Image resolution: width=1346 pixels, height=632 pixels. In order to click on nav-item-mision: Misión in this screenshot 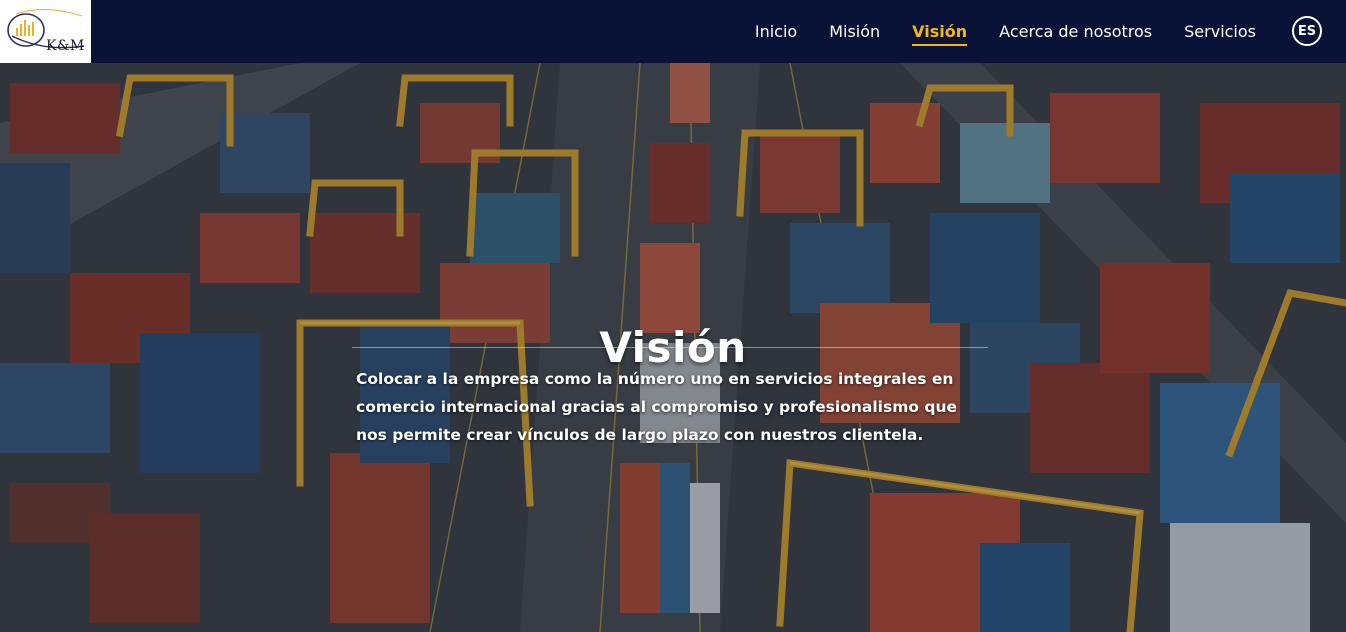, I will do `click(854, 31)`.